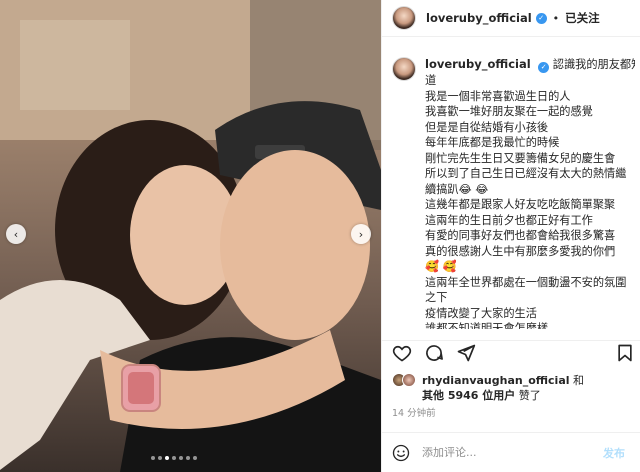 This screenshot has height=472, width=640. I want to click on caption-line: 我是一個非常喜歡過生日的人, so click(498, 96).